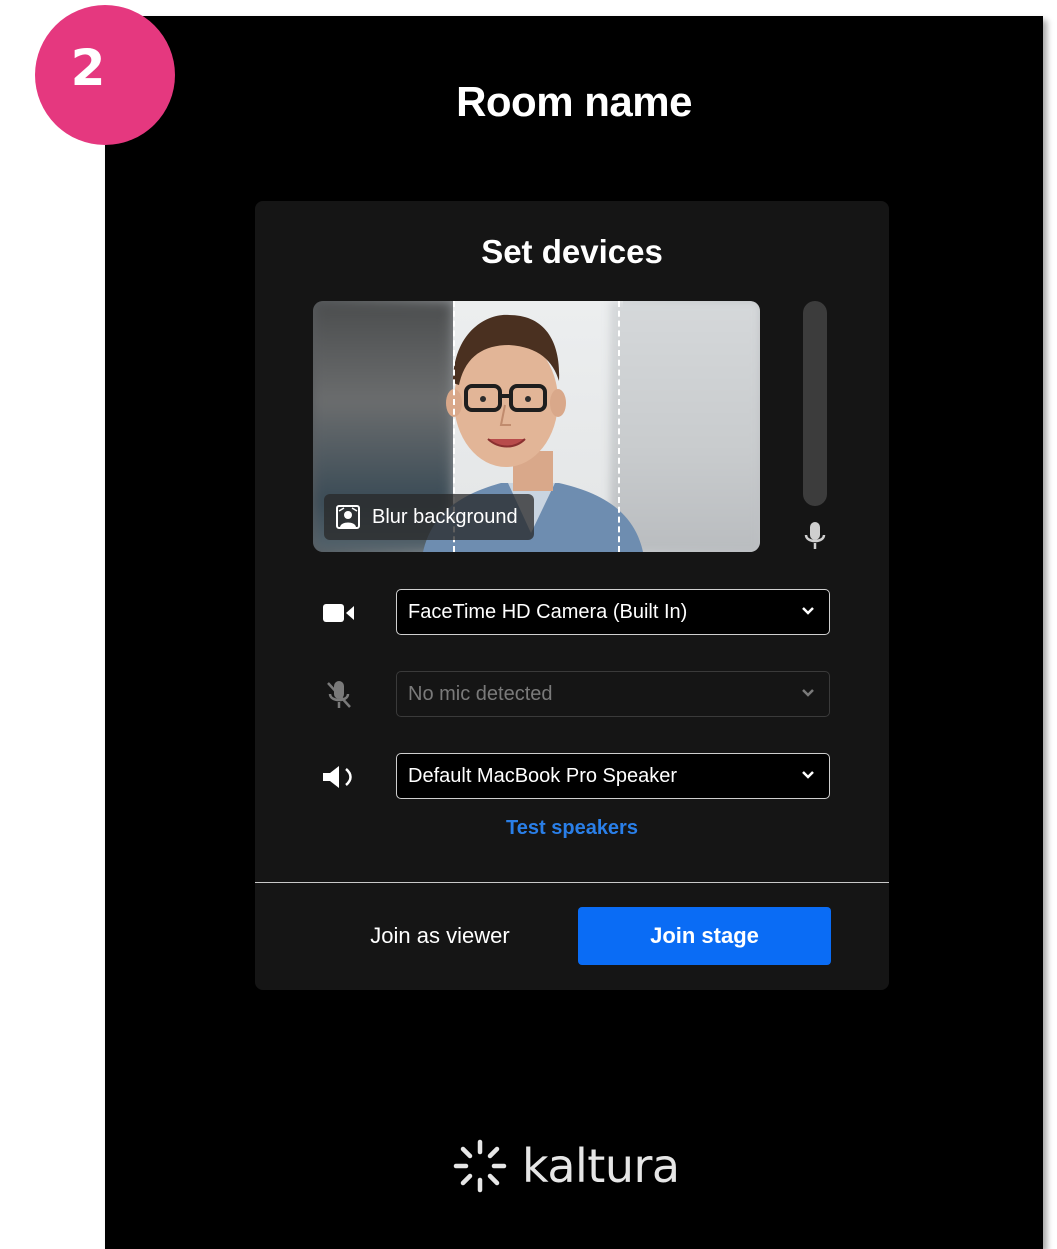  Describe the element at coordinates (572, 882) in the screenshot. I see `divider` at that location.